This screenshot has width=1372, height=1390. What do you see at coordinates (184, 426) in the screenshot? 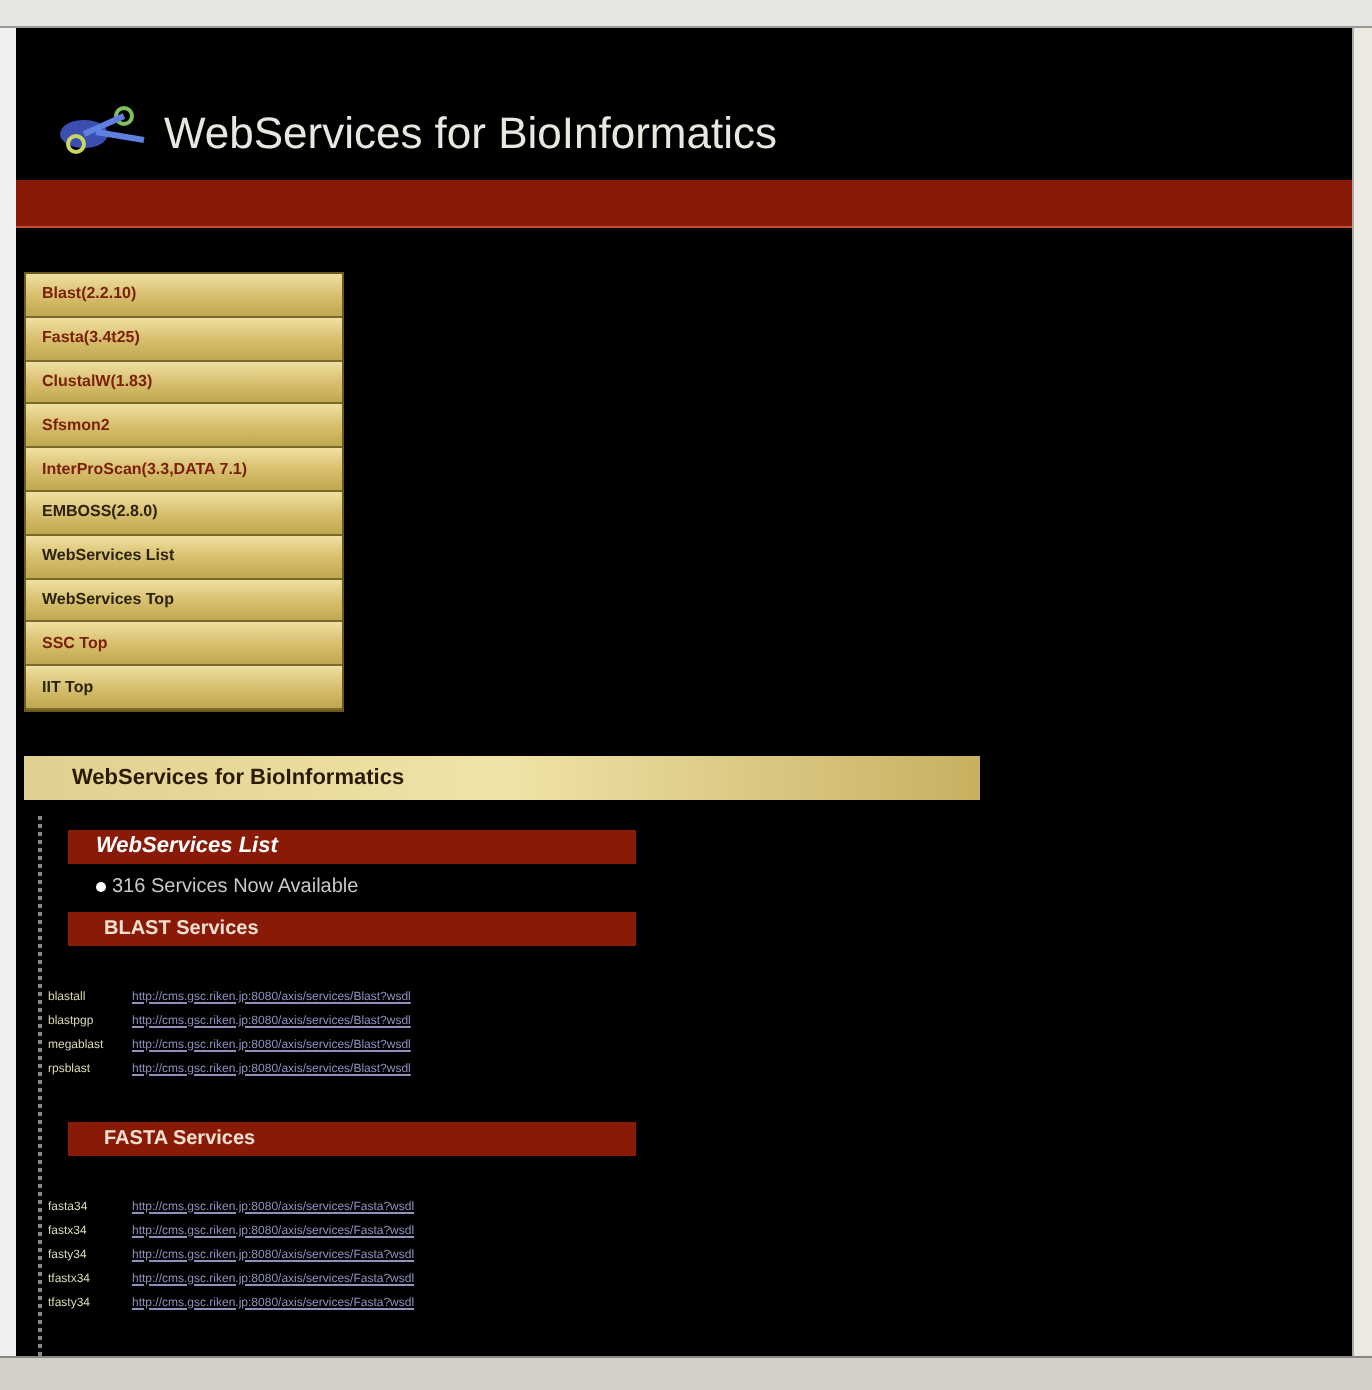
I see `menu-item: Sfsmon2` at bounding box center [184, 426].